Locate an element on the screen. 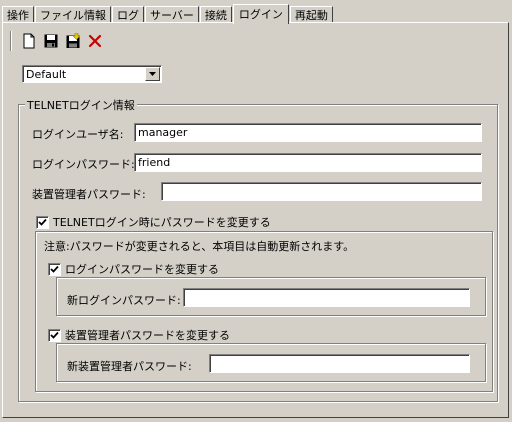 This screenshot has height=422, width=512. new-admin-pw-input is located at coordinates (339, 363).